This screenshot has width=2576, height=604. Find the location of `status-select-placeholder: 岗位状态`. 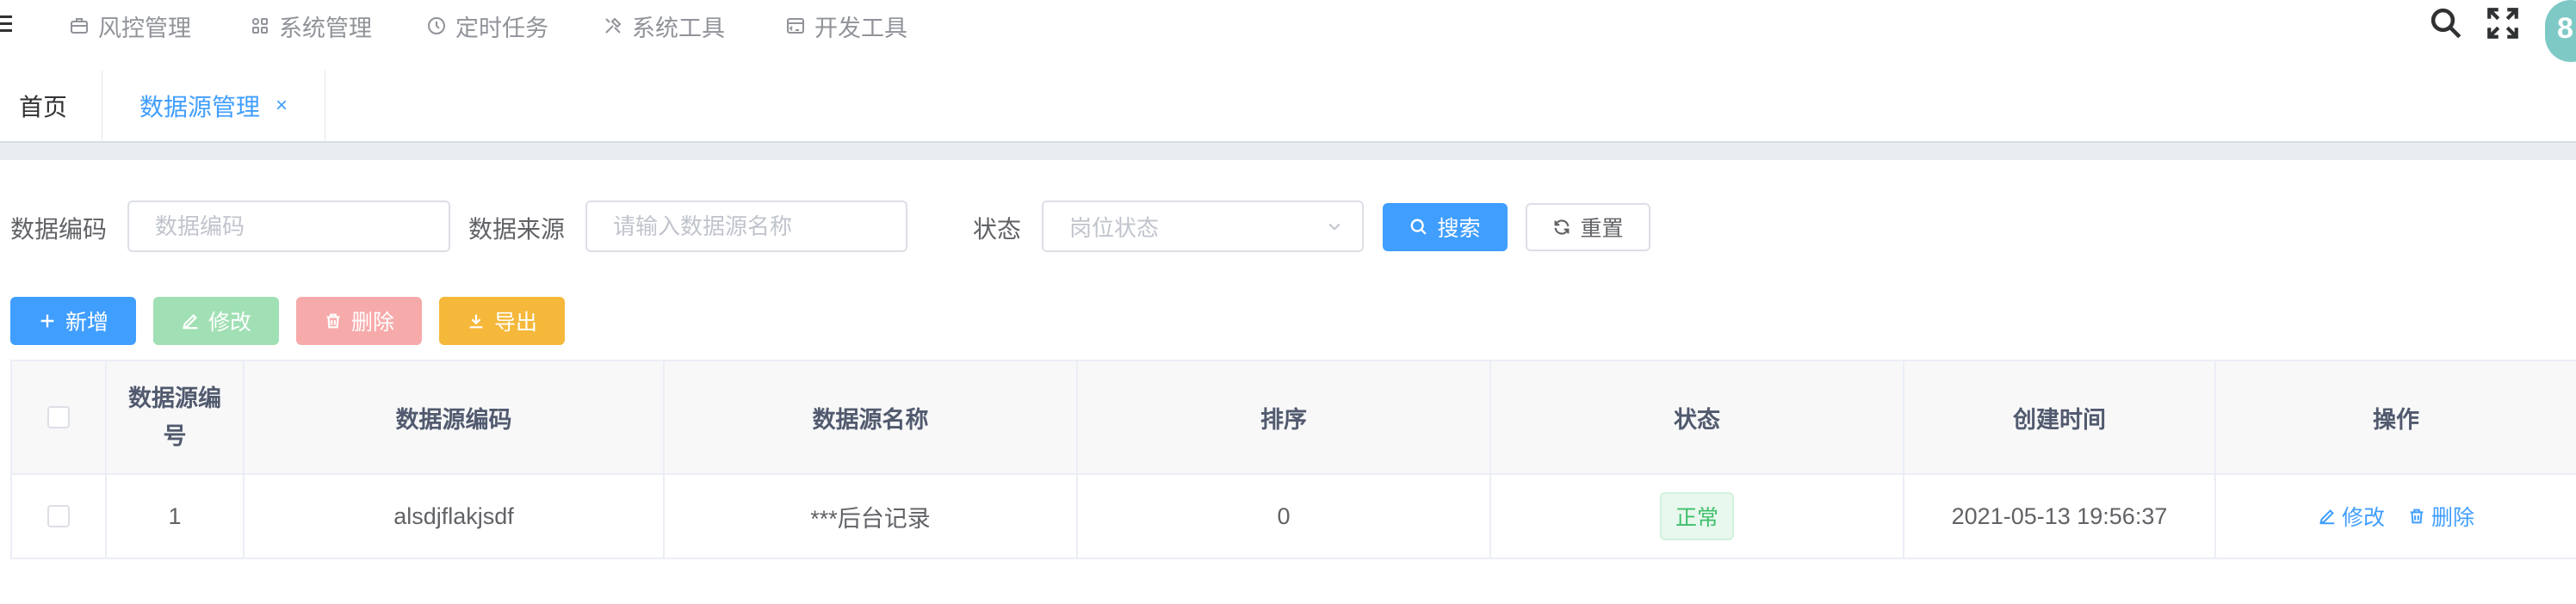

status-select-placeholder: 岗位状态 is located at coordinates (1114, 228).